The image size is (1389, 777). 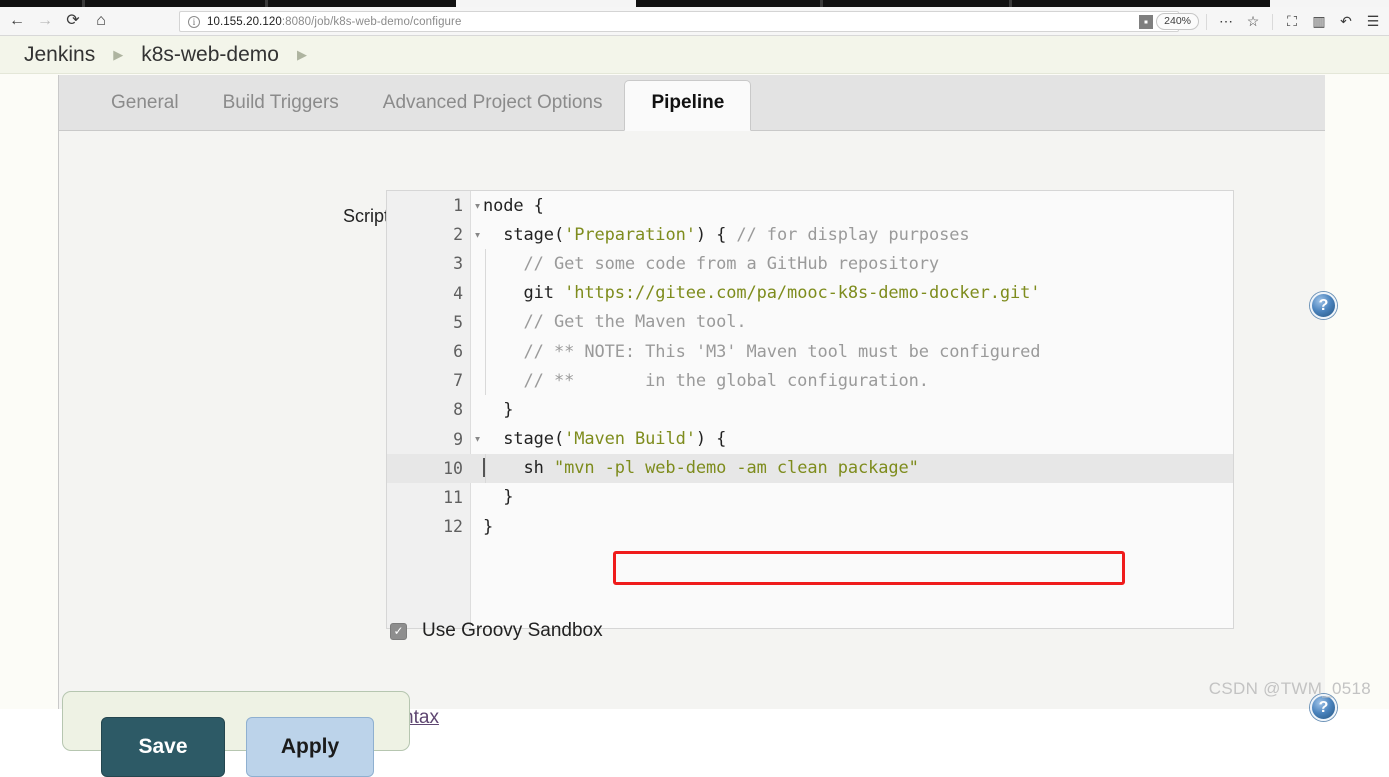 What do you see at coordinates (1373, 22) in the screenshot?
I see `hamburger-menu-icon: ☰` at bounding box center [1373, 22].